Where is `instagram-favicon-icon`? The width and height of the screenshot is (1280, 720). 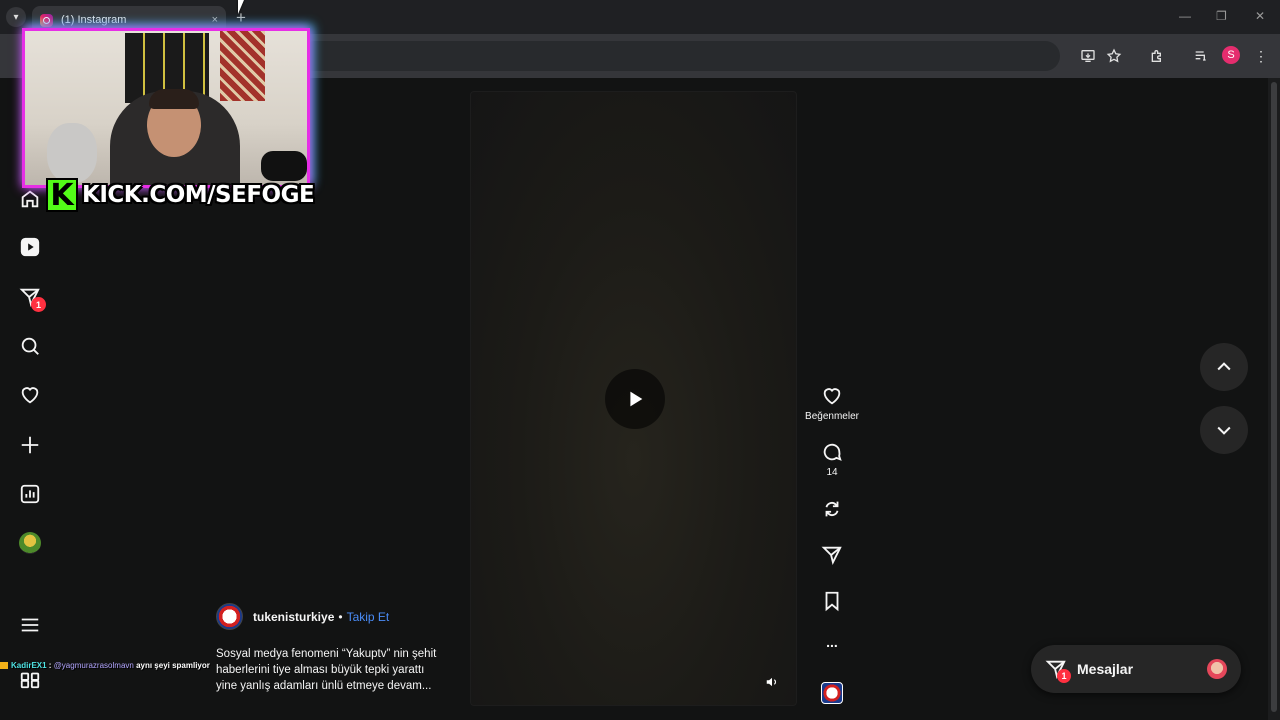
instagram-favicon-icon is located at coordinates (46, 20).